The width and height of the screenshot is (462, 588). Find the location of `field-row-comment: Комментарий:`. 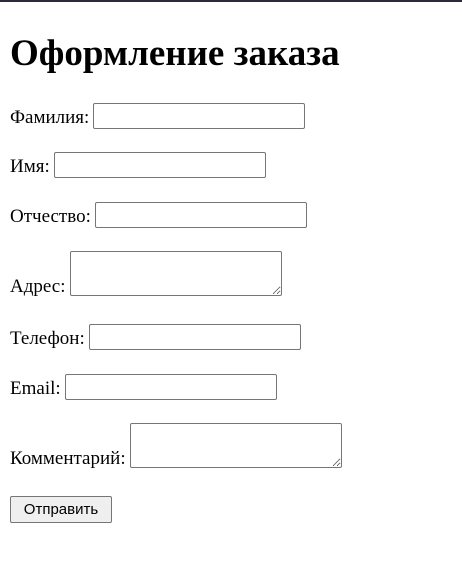

field-row-comment: Комментарий: is located at coordinates (176, 446).